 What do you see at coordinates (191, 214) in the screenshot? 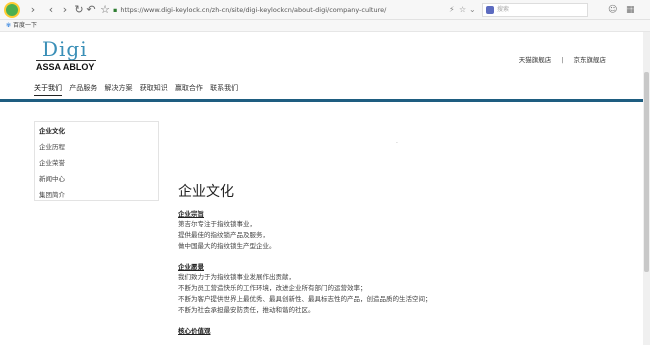
I see `section-title-mission: 企业宗旨` at bounding box center [191, 214].